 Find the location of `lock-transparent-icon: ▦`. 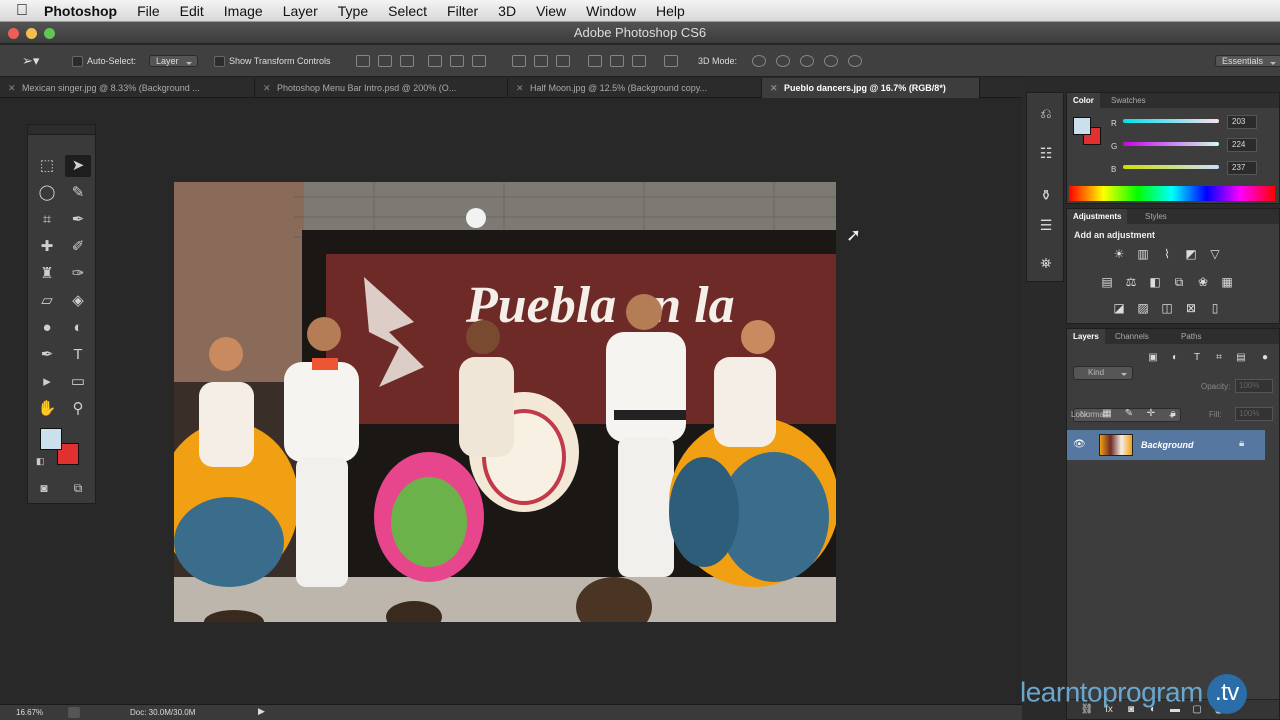

lock-transparent-icon: ▦ is located at coordinates (1107, 414).